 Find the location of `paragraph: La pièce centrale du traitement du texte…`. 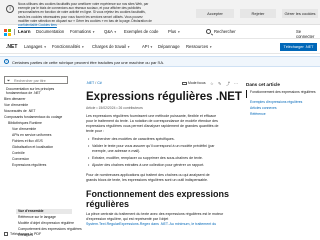

paragraph: La pièce centrale du traitement du texte… is located at coordinates (163, 219).